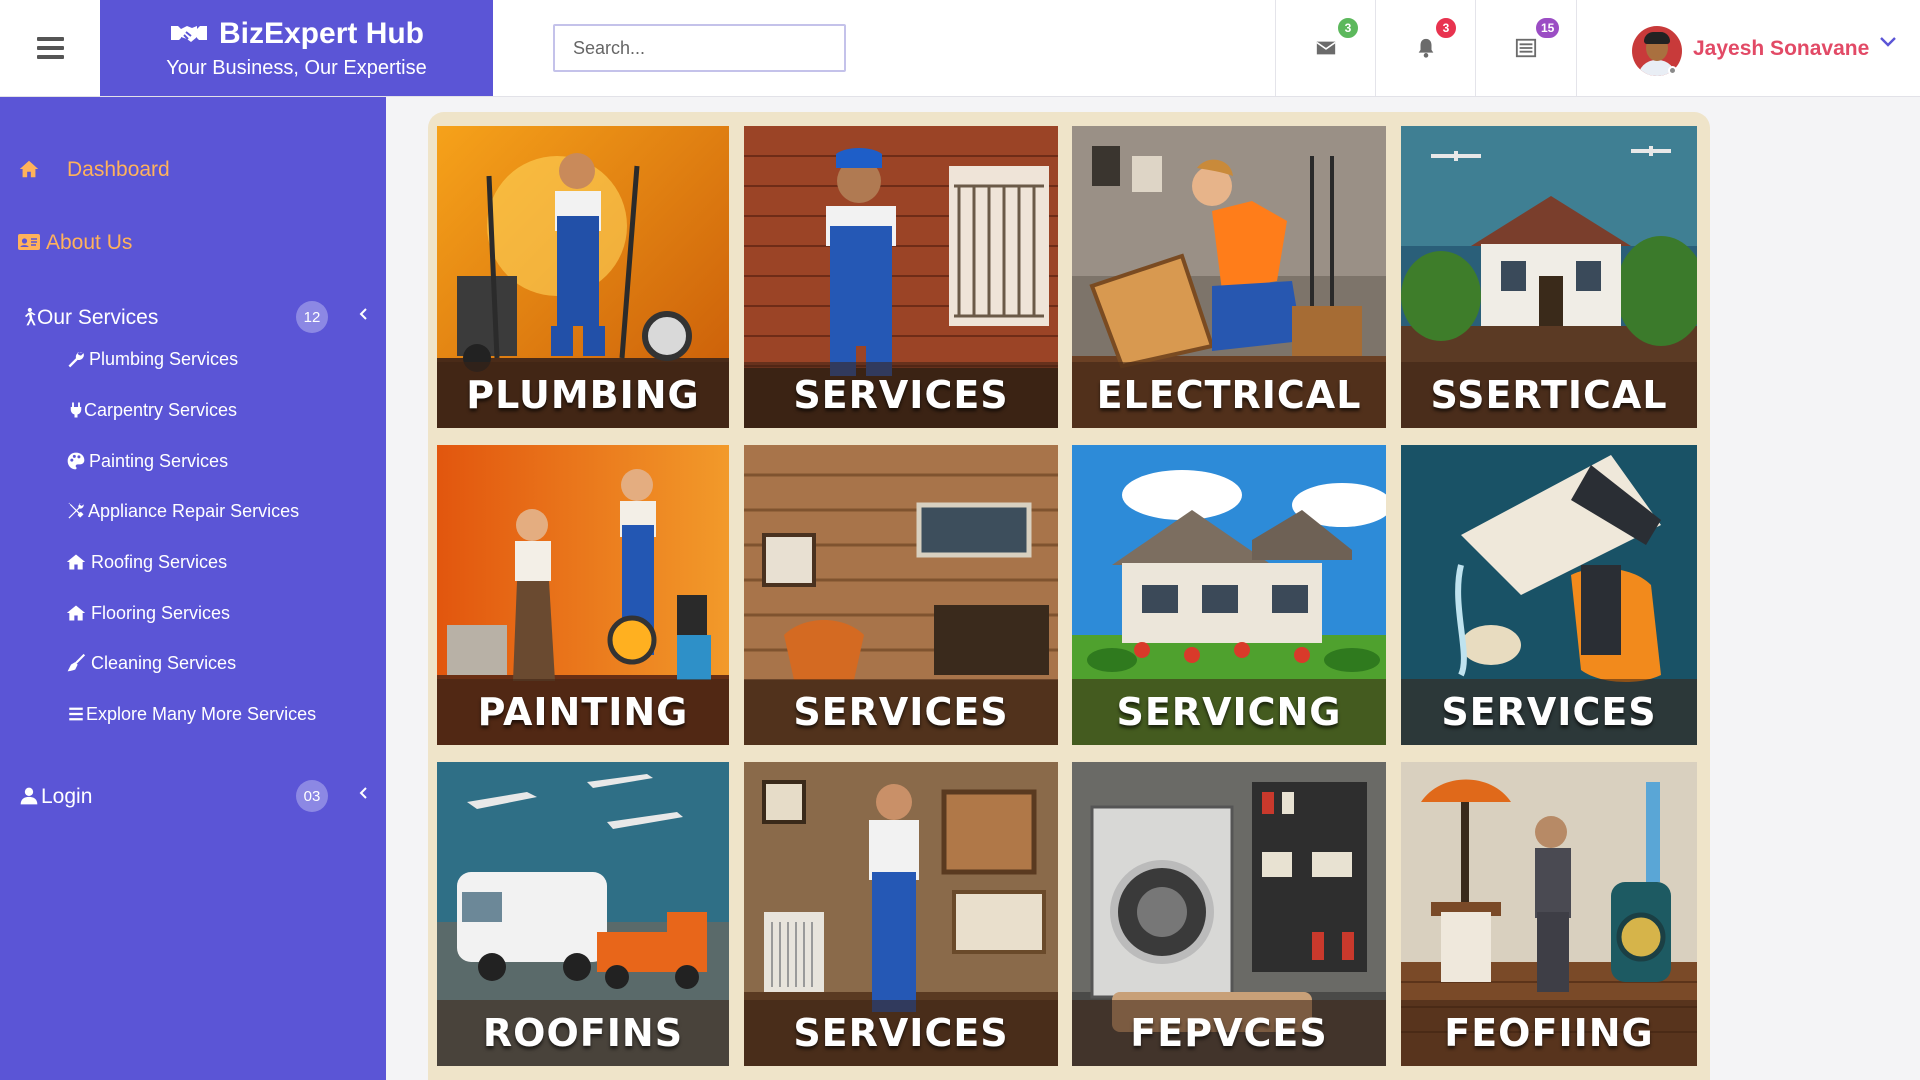  I want to click on tile-caption: SSERTICAL, so click(1549, 395).